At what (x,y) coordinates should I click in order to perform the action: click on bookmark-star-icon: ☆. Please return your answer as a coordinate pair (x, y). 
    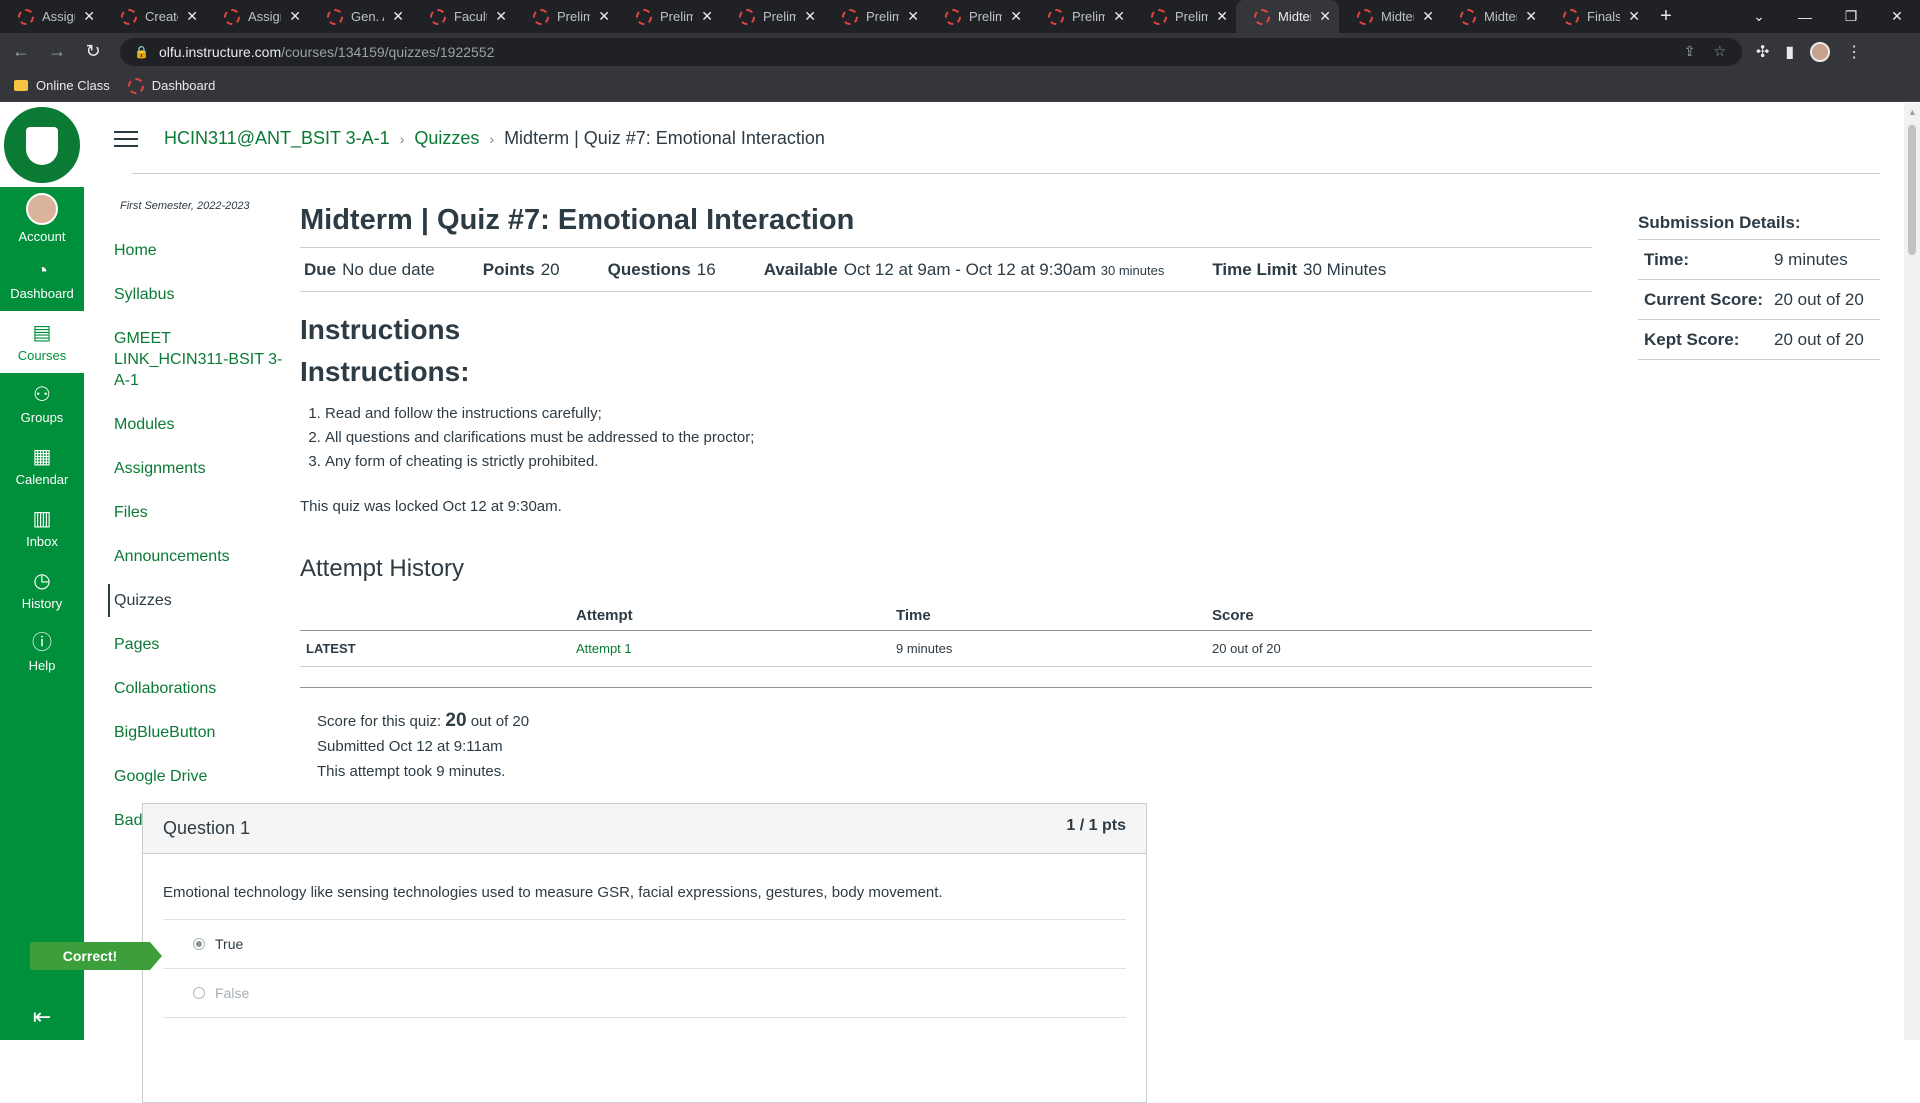
    Looking at the image, I should click on (1719, 51).